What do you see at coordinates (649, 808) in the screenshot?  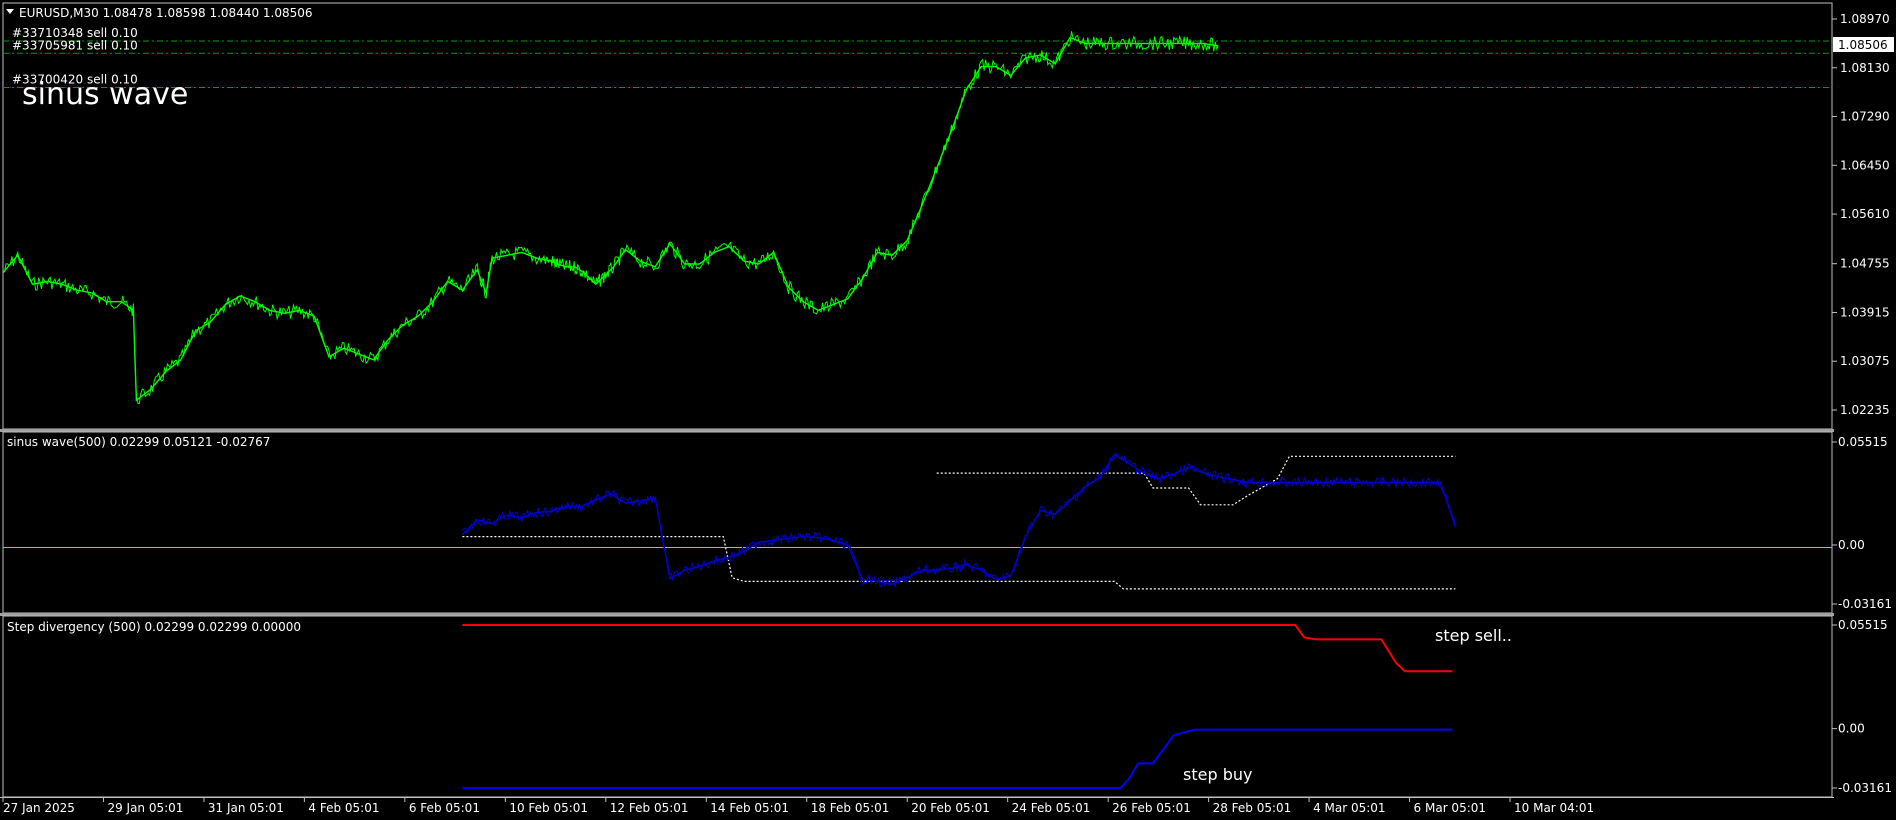 I see `x-tick-label: 12 Feb 05:01` at bounding box center [649, 808].